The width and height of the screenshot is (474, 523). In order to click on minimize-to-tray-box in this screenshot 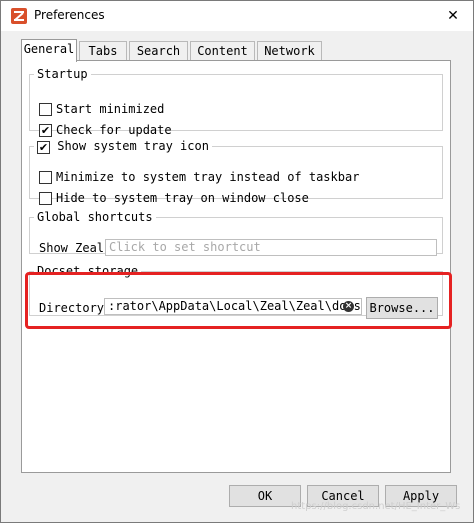, I will do `click(45, 177)`.